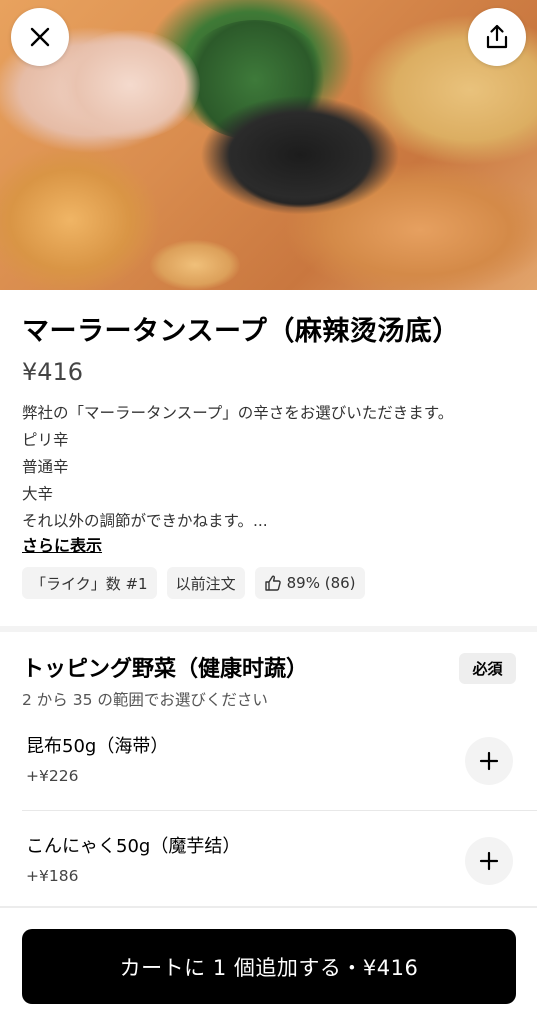  Describe the element at coordinates (165, 669) in the screenshot. I see `options-section-title: トッピング野菜（健康时蔬）` at that location.